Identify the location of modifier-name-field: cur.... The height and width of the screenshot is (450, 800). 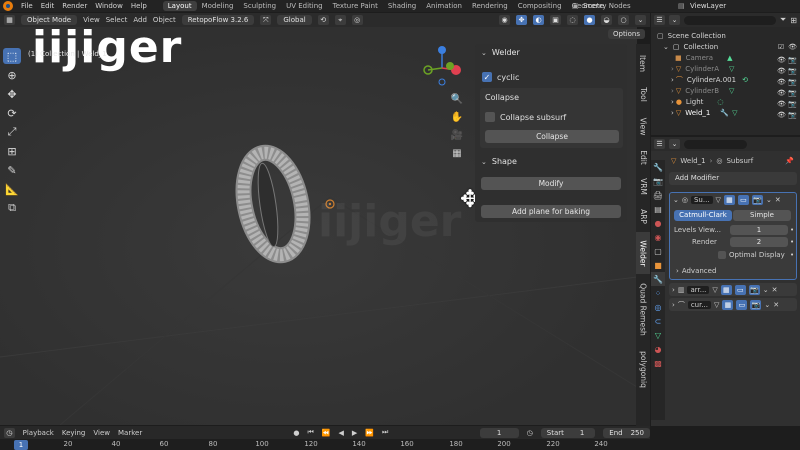
(699, 304).